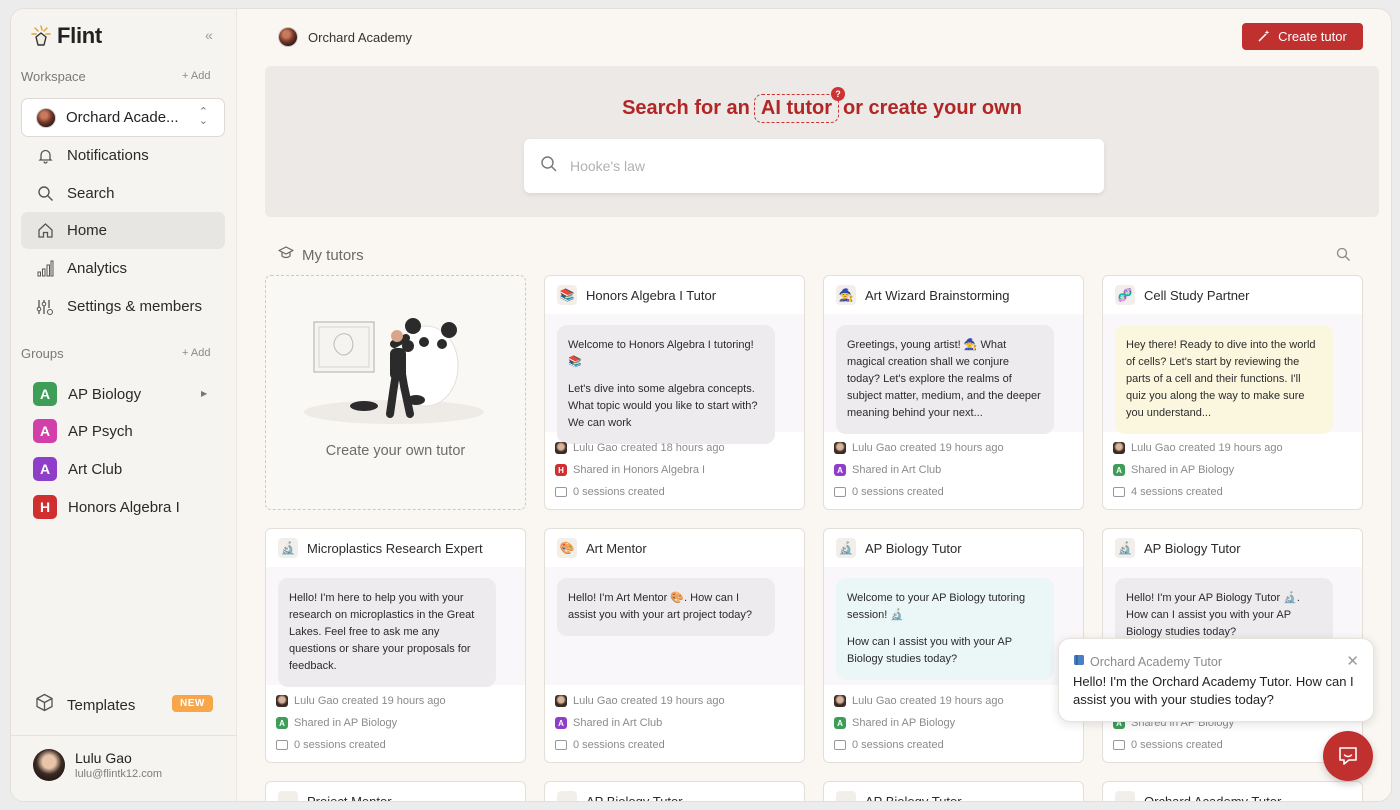 The height and width of the screenshot is (810, 1400). Describe the element at coordinates (123, 117) in the screenshot. I see `workspace-selector: Orchard Acade... ⌃ ⌄` at that location.